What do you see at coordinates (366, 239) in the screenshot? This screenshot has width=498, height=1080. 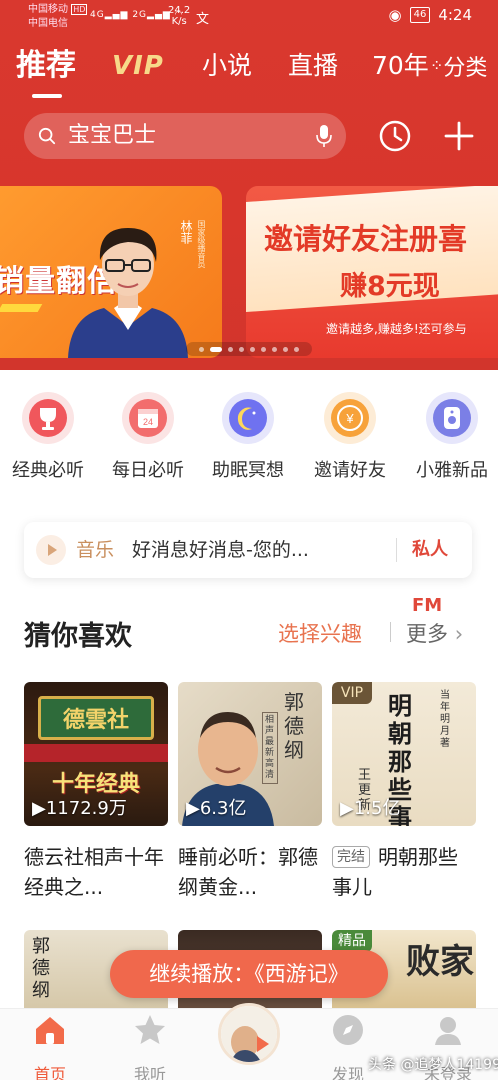 I see `banner-right-title: 邀请好友注册喜` at bounding box center [366, 239].